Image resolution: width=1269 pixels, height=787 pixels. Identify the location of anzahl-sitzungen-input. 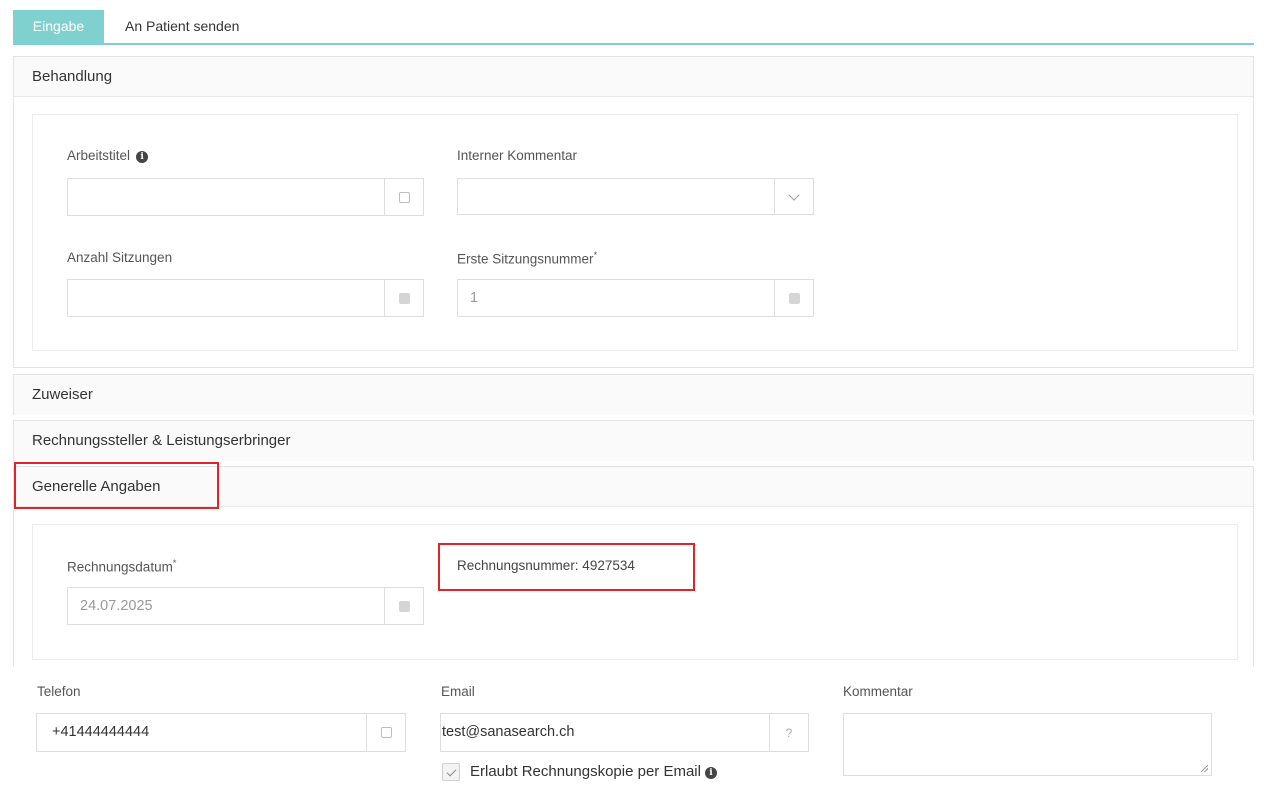
(245, 298).